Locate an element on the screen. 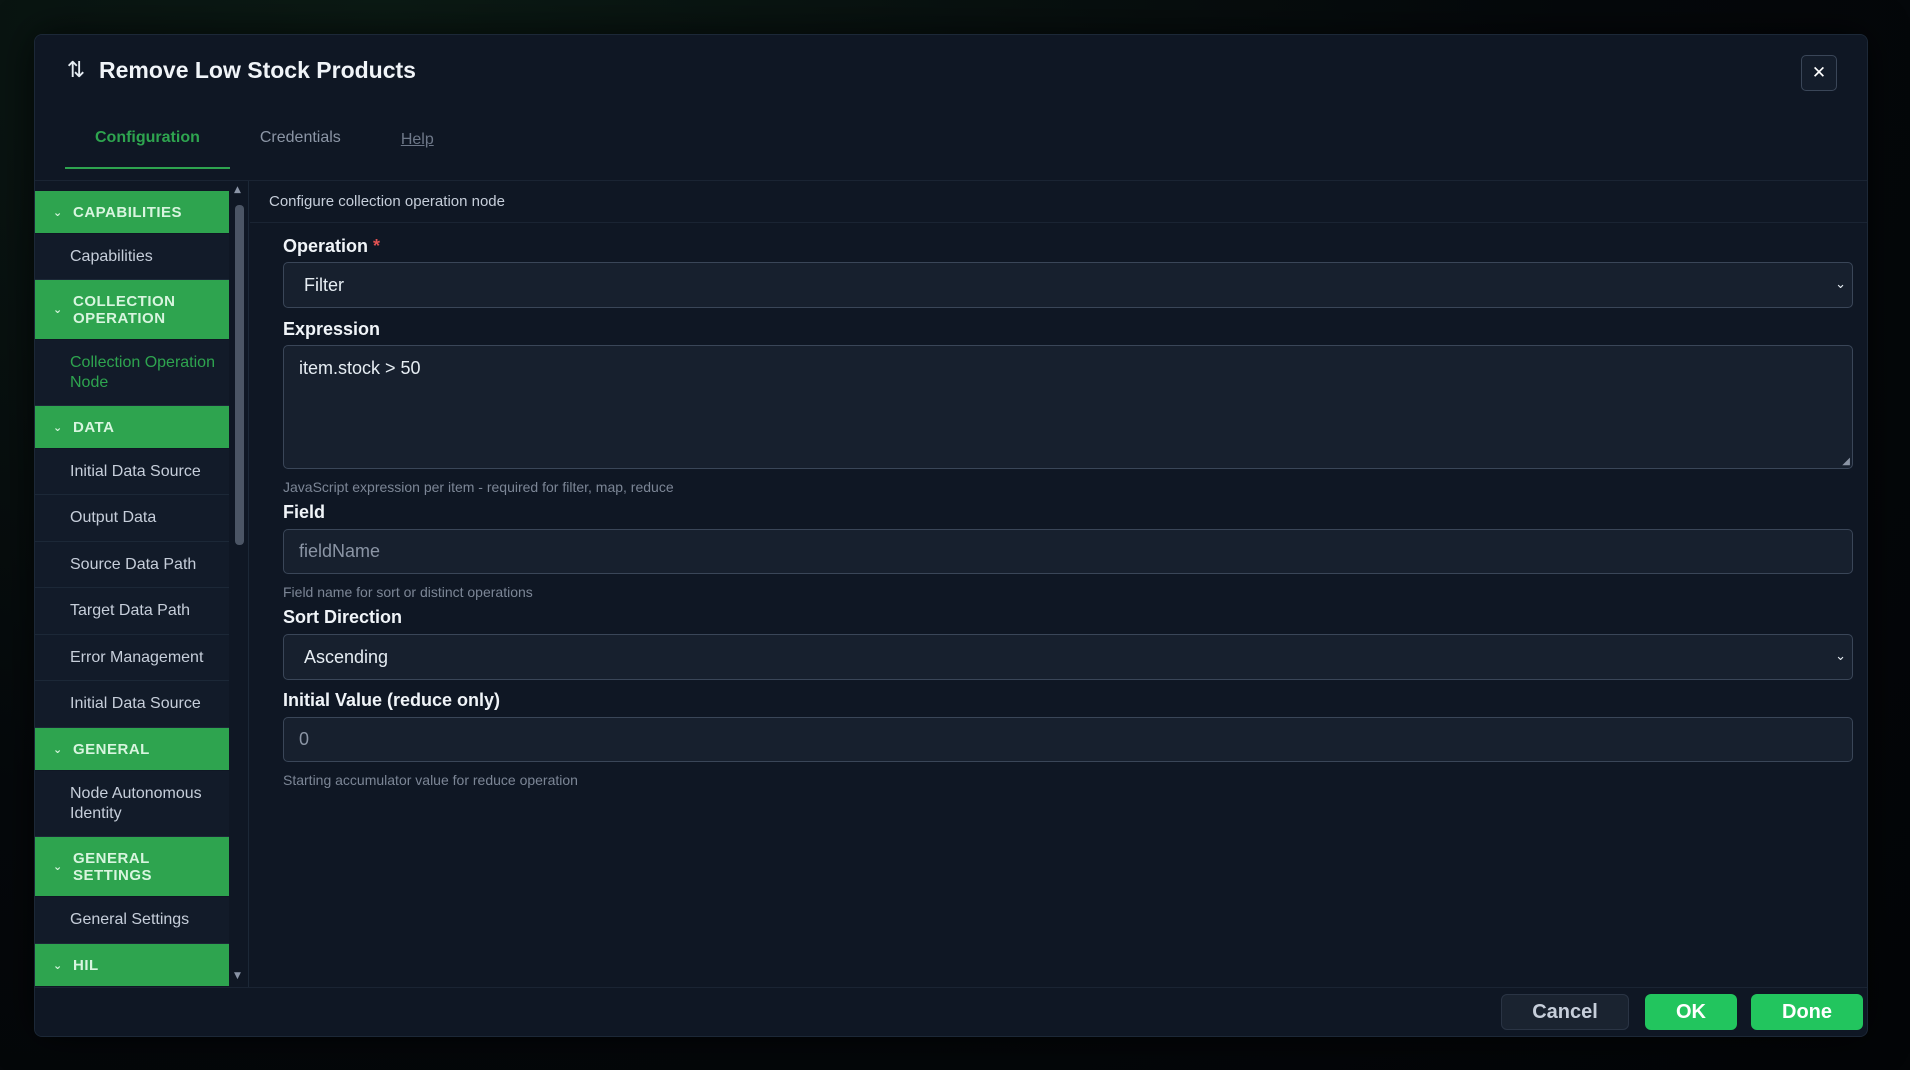 The height and width of the screenshot is (1070, 1910). initial-value-placeholder: 0 is located at coordinates (304, 739).